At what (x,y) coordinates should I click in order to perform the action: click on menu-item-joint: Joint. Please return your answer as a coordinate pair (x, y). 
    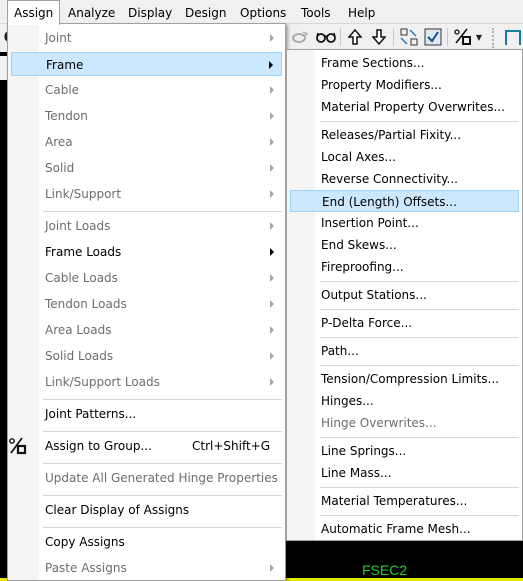
    Looking at the image, I should click on (146, 38).